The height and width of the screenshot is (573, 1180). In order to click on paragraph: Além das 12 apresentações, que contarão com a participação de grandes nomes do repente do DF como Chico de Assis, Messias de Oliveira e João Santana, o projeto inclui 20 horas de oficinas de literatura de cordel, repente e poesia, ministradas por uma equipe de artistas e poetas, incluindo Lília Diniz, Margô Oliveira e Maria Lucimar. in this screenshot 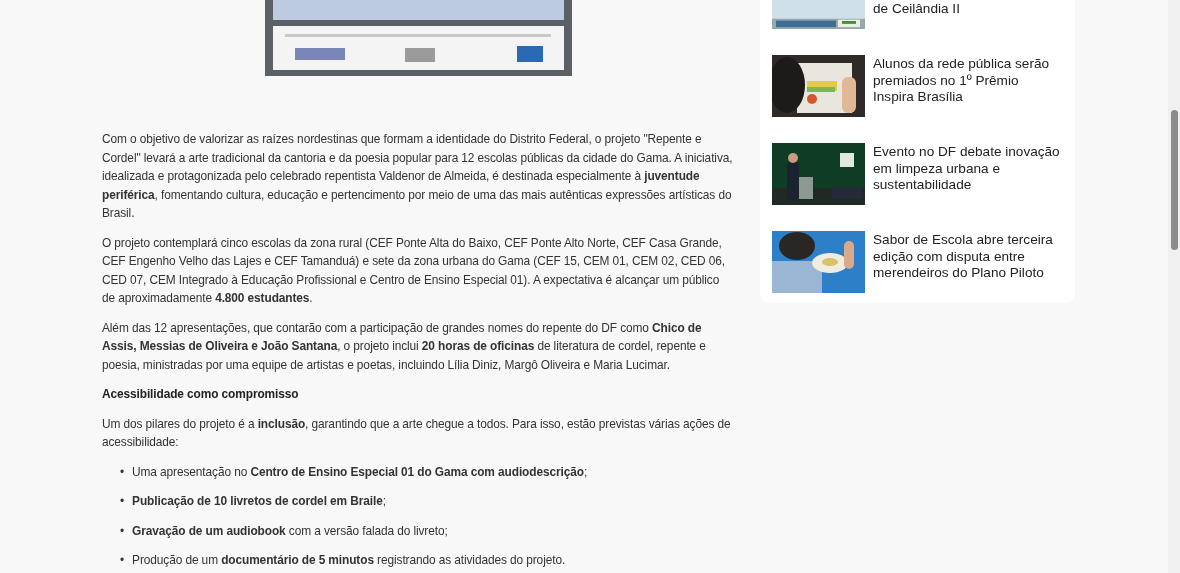, I will do `click(404, 346)`.